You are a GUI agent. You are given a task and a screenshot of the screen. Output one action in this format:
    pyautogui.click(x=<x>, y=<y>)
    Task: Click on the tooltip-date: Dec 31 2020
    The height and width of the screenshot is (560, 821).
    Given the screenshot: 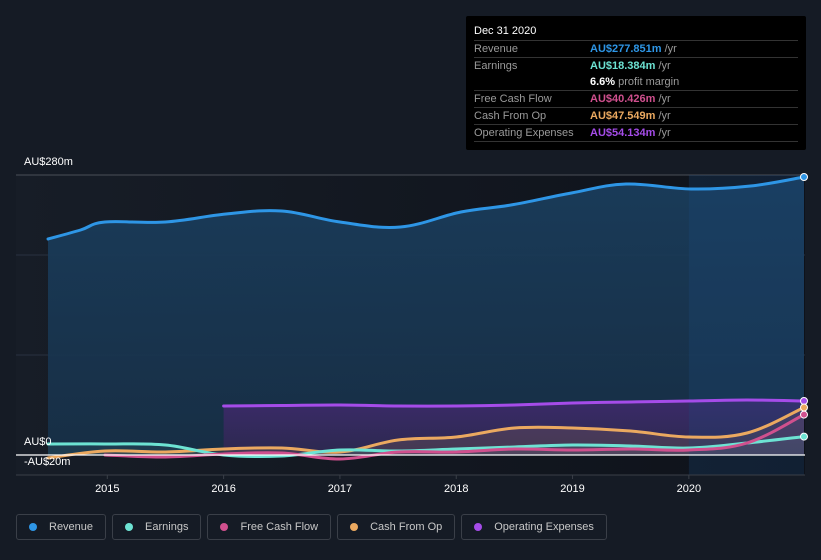 What is the action you would take?
    pyautogui.click(x=636, y=32)
    